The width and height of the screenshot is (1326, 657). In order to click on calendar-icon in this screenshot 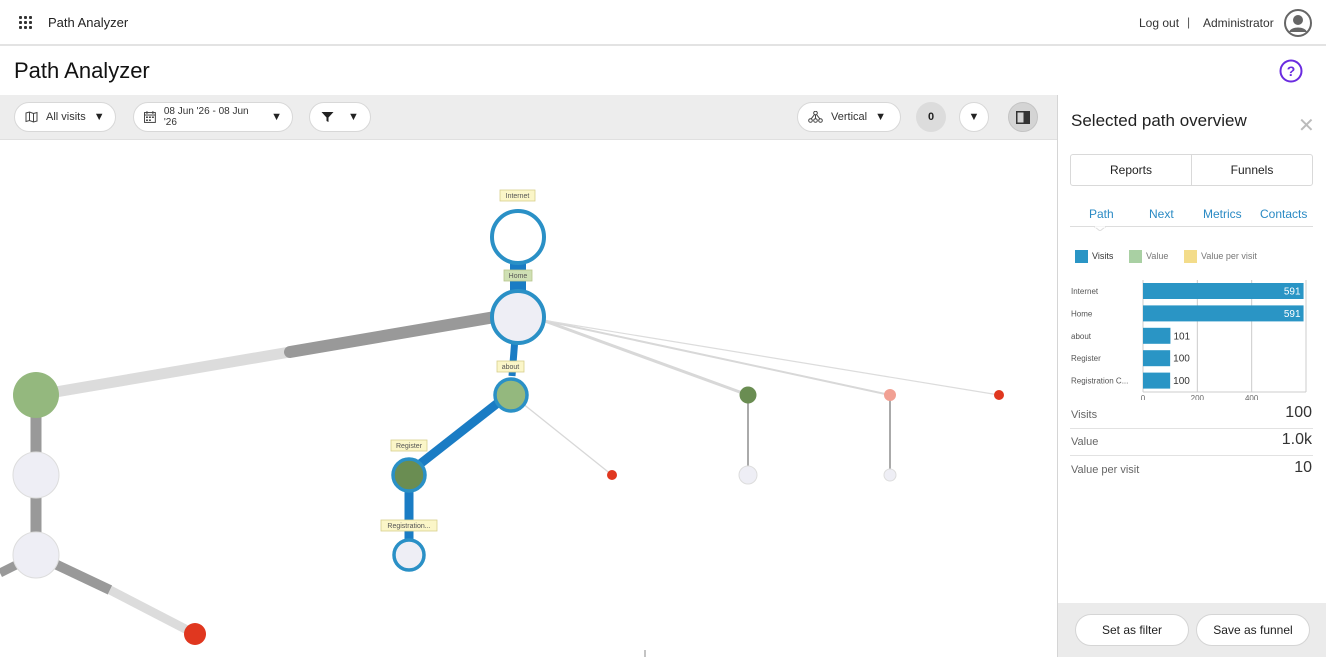, I will do `click(150, 117)`.